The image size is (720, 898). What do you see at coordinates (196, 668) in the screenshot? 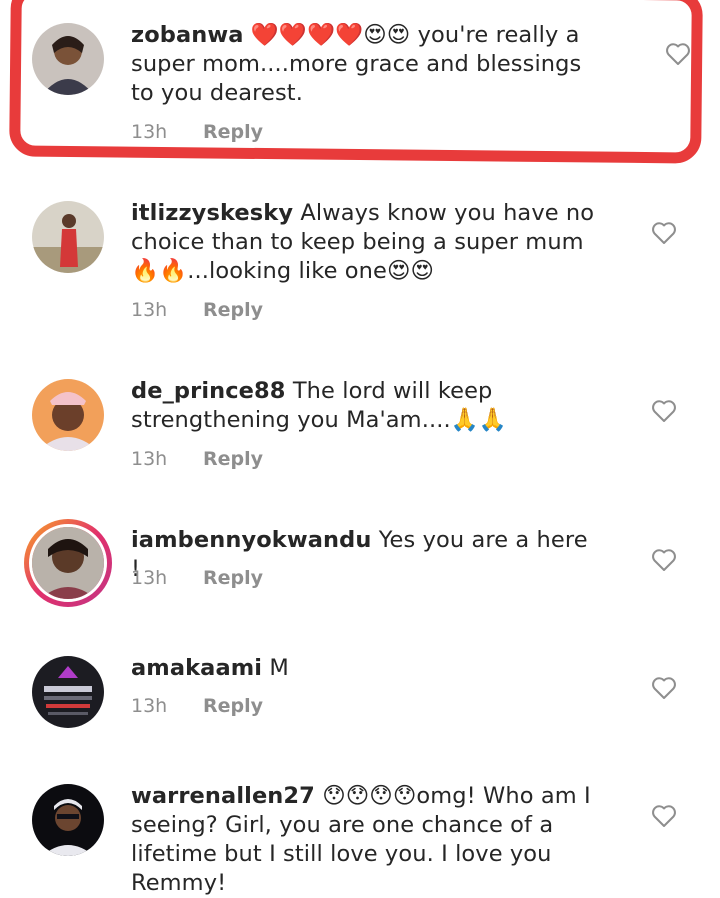
I see `comment-username: amakaami` at bounding box center [196, 668].